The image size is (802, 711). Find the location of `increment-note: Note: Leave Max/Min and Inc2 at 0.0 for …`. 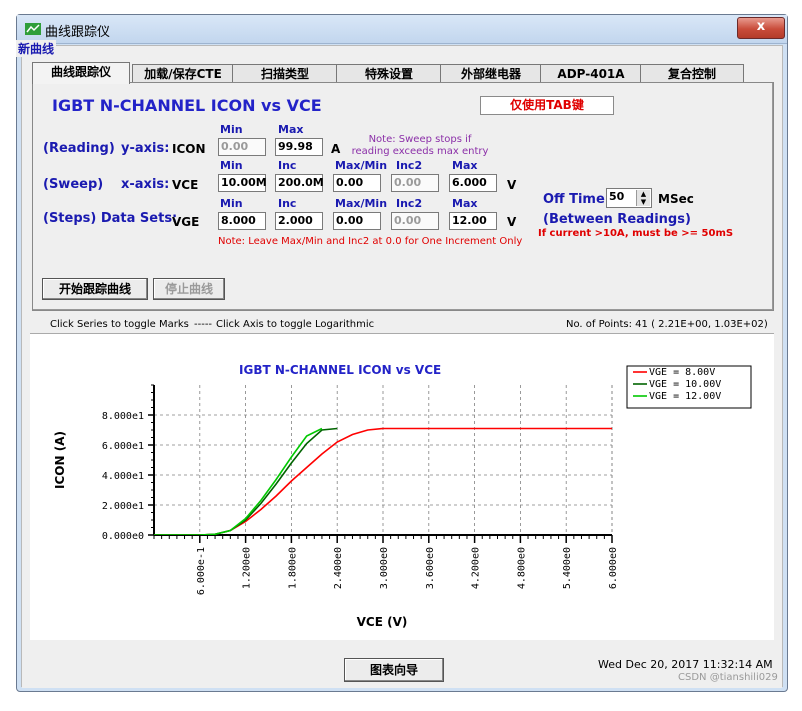

increment-note: Note: Leave Max/Min and Inc2 at 0.0 for … is located at coordinates (370, 241).